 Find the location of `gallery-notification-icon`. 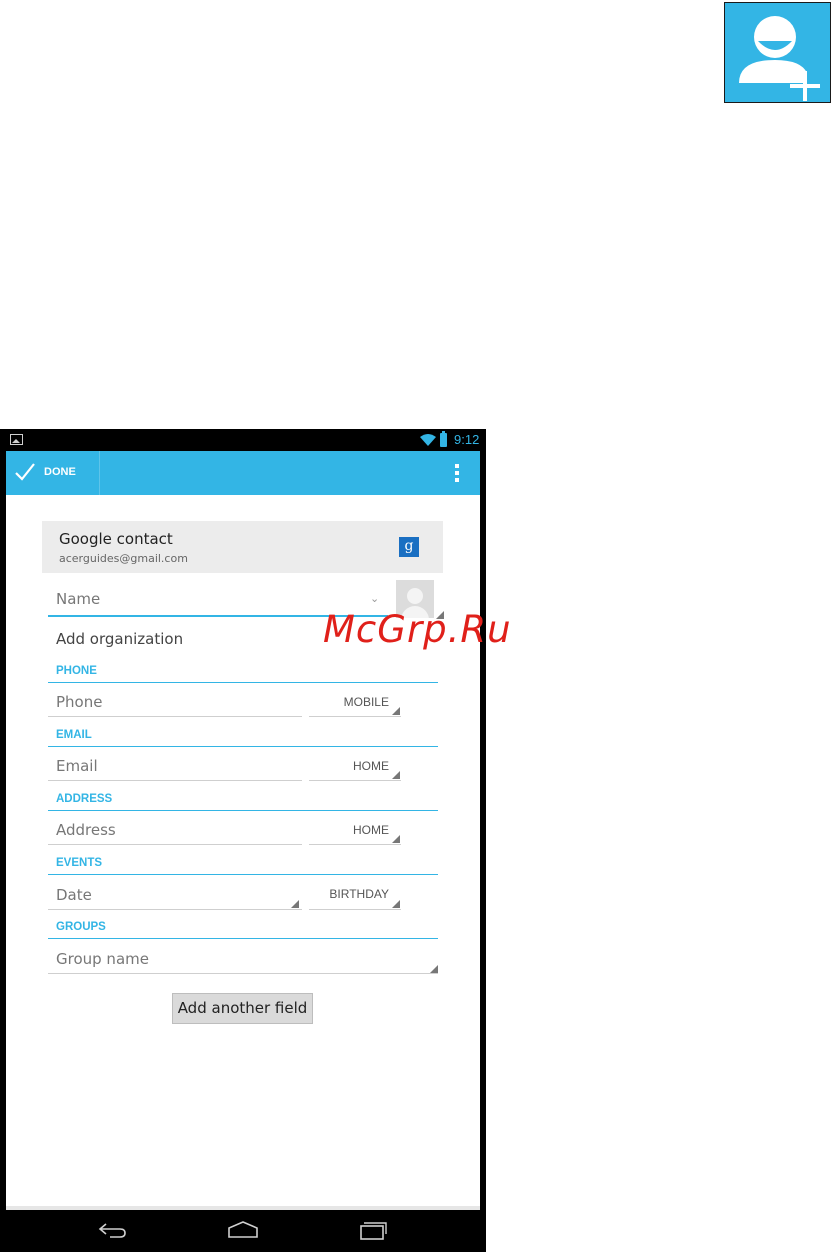

gallery-notification-icon is located at coordinates (16, 439).